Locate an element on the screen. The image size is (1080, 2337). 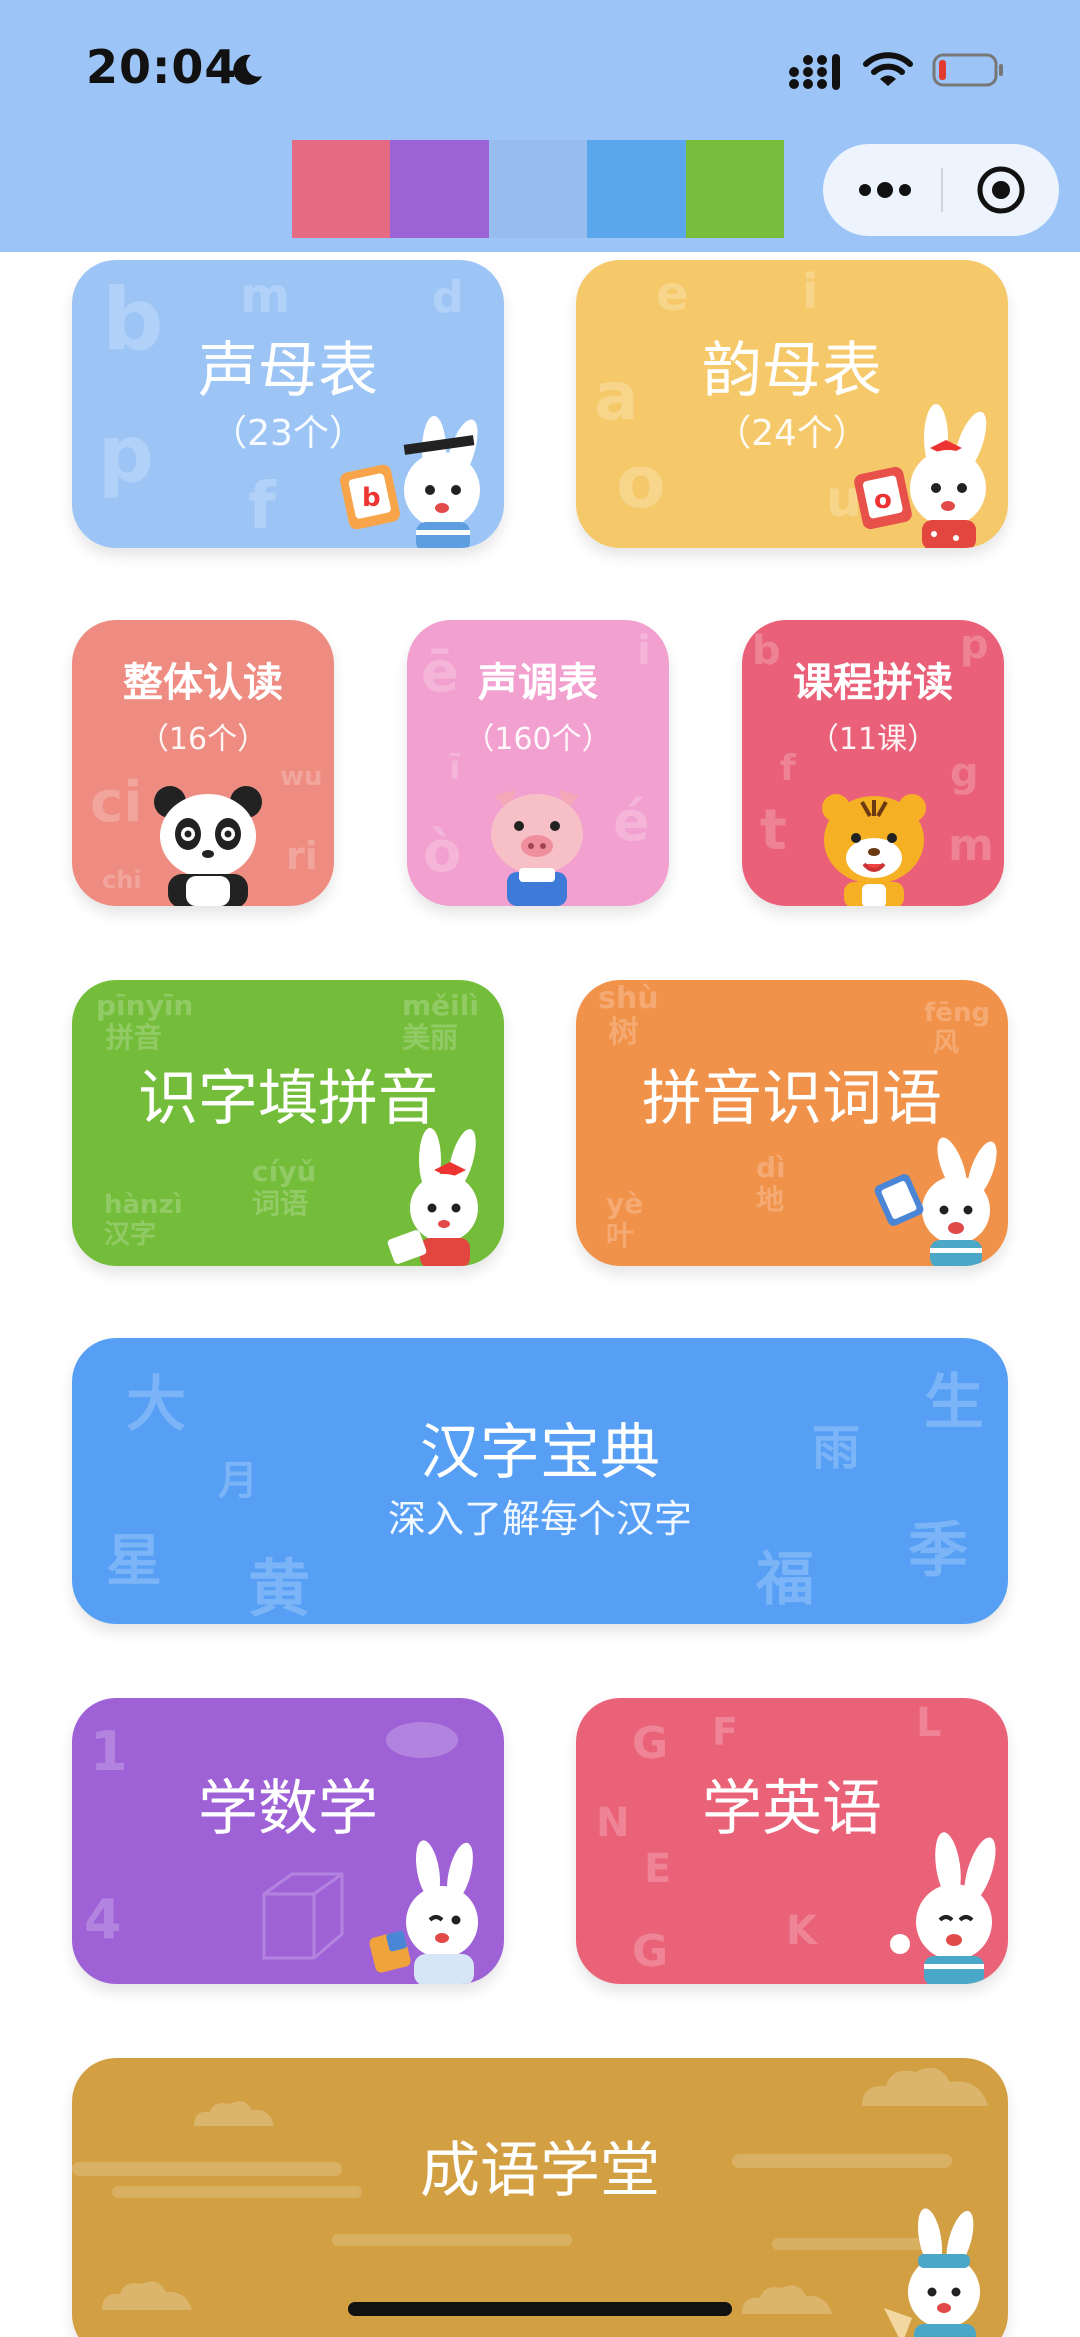
swatch-light-blue is located at coordinates (538, 189).